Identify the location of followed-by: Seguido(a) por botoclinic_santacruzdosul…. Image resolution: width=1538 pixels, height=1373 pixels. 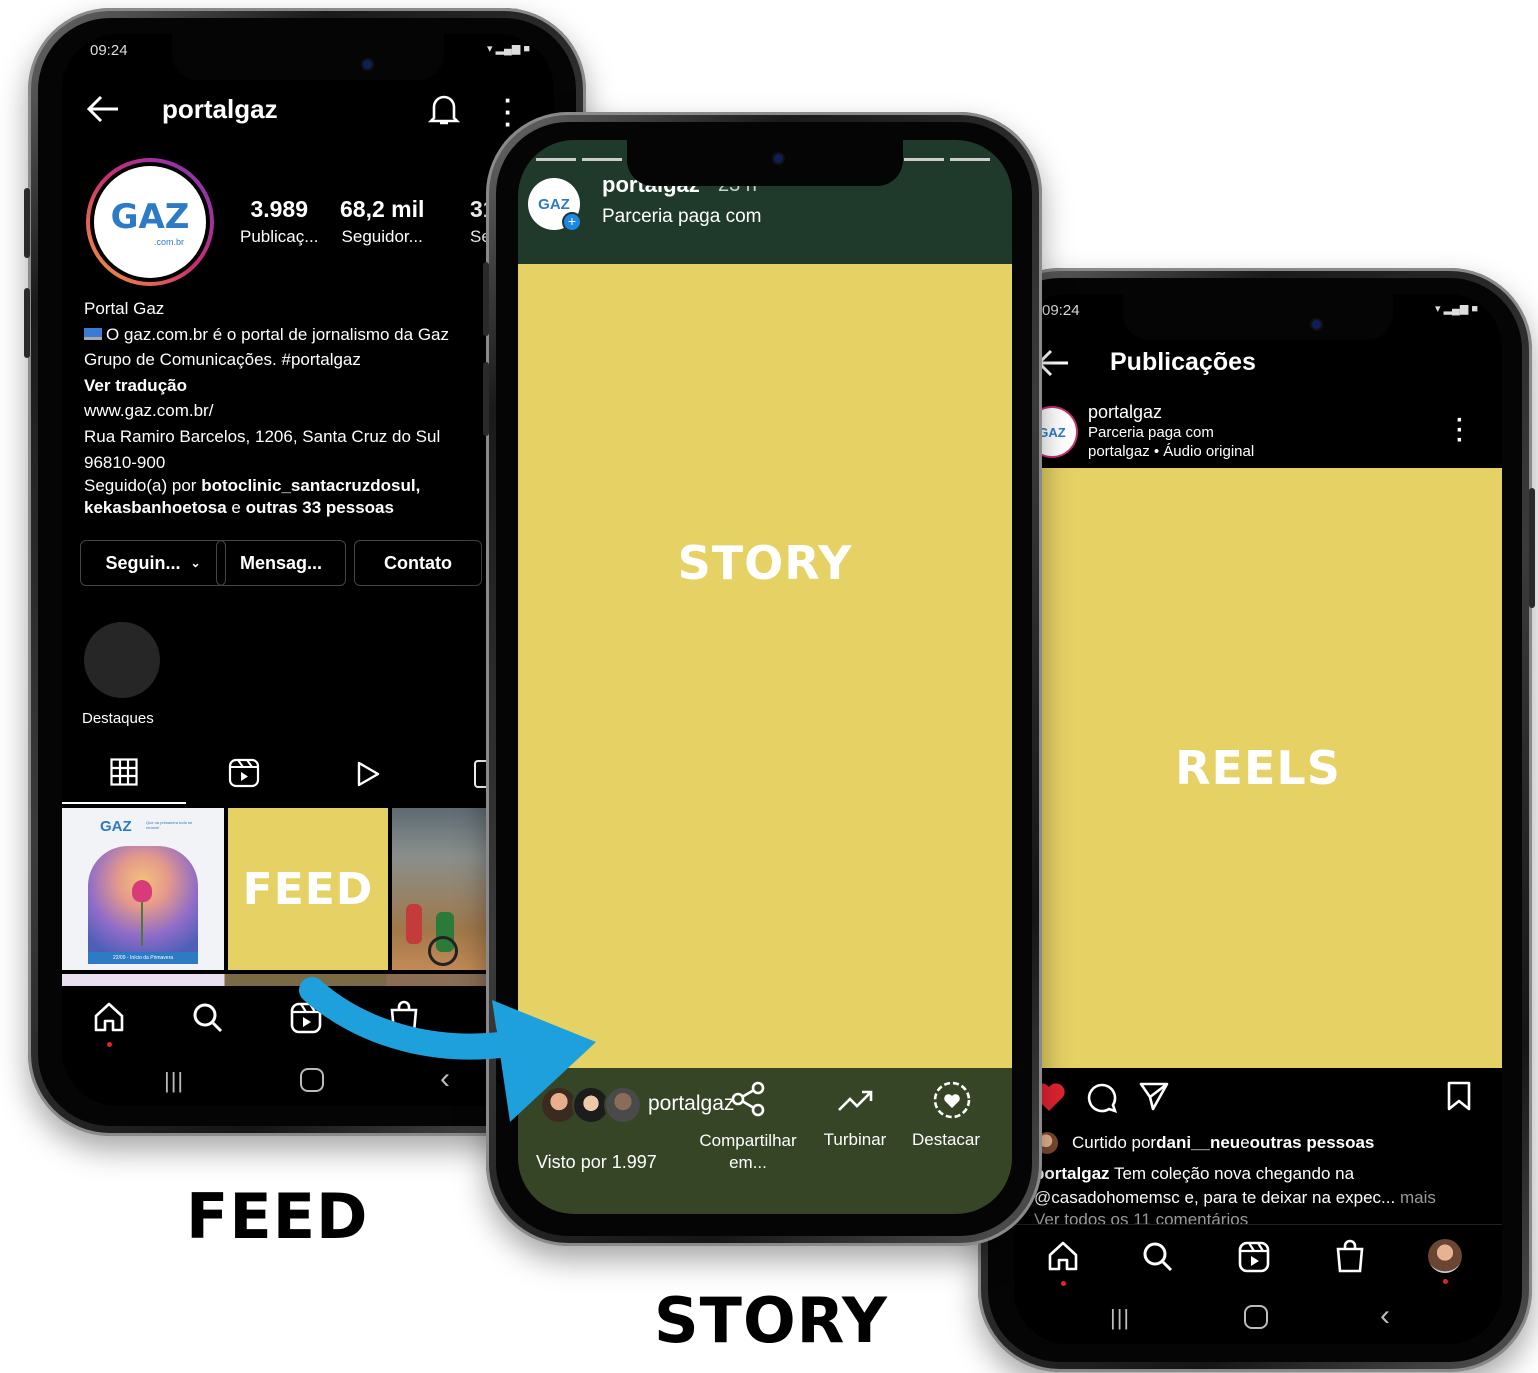
(319, 497).